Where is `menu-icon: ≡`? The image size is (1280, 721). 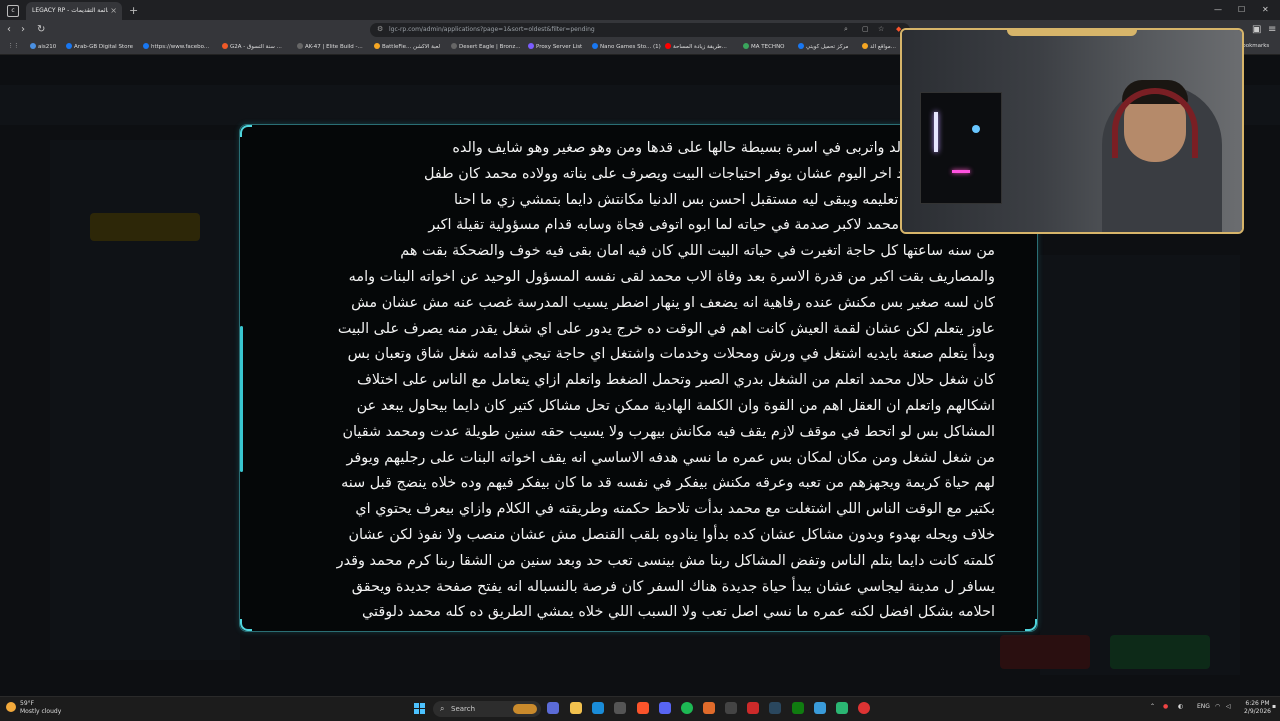
menu-icon: ≡ is located at coordinates (1272, 29).